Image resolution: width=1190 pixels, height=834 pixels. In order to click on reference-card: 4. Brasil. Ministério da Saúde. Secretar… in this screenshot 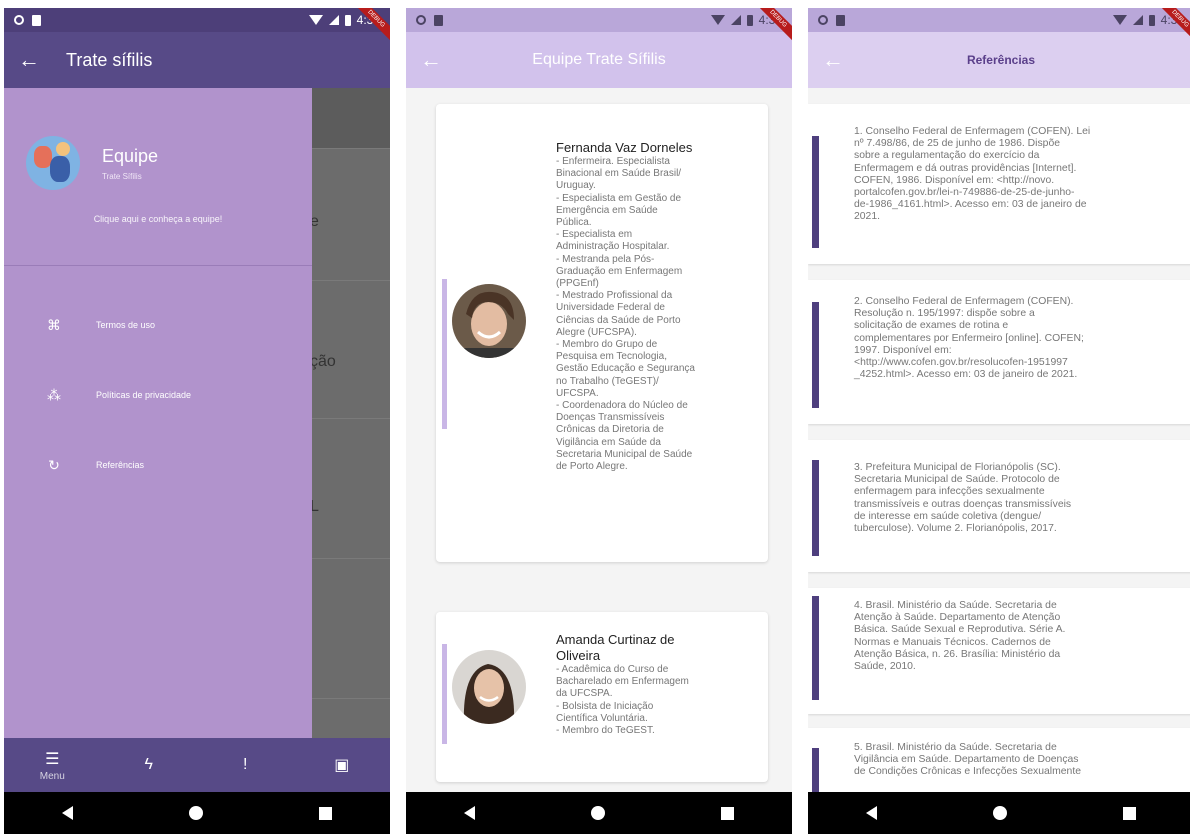, I will do `click(999, 651)`.